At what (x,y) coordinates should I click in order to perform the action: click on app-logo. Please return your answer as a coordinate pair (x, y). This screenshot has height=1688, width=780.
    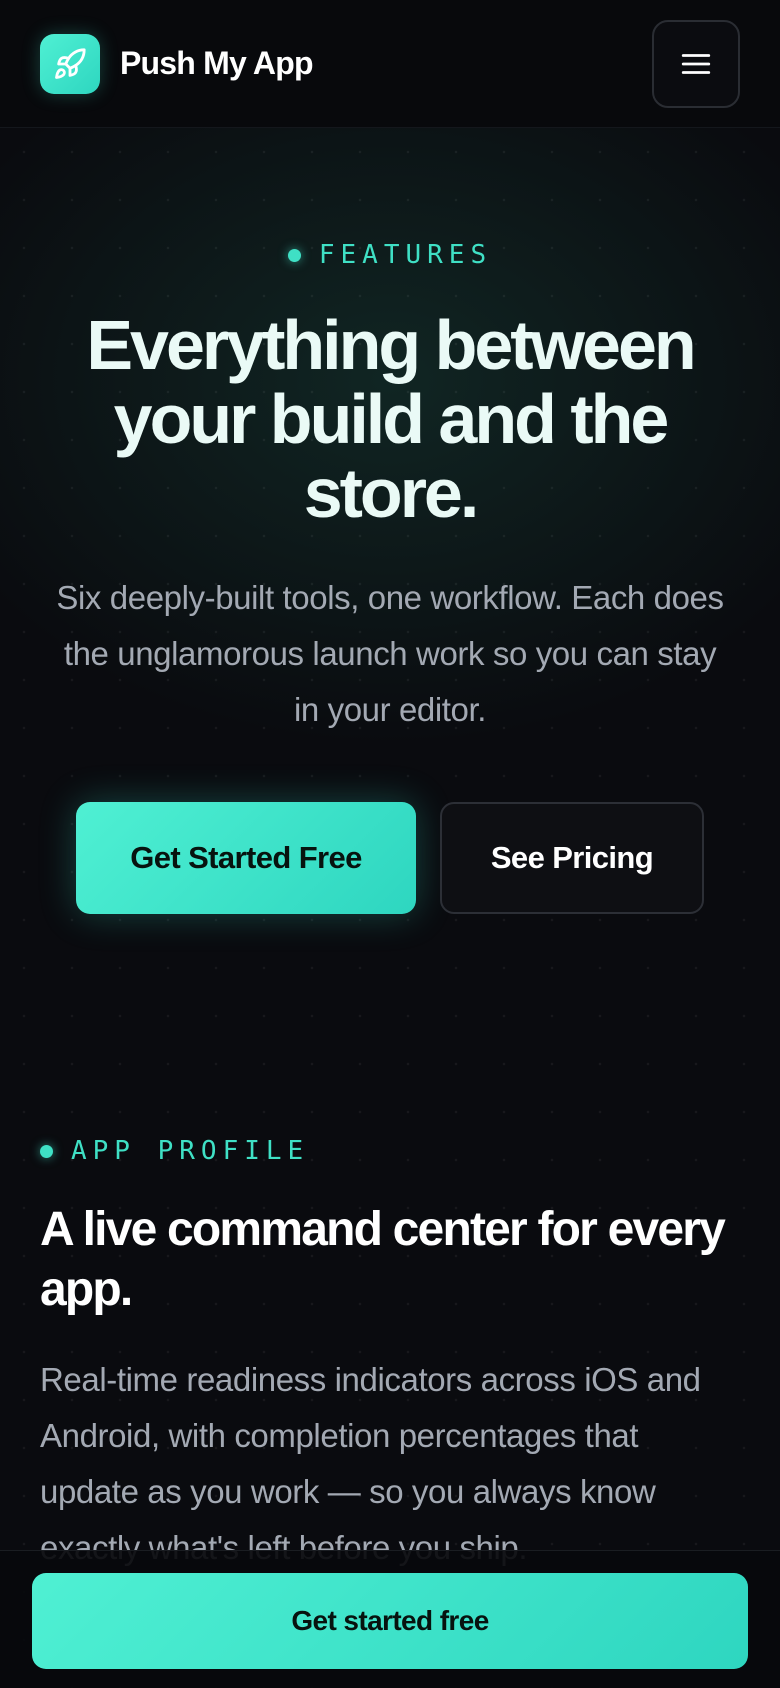
    Looking at the image, I should click on (70, 63).